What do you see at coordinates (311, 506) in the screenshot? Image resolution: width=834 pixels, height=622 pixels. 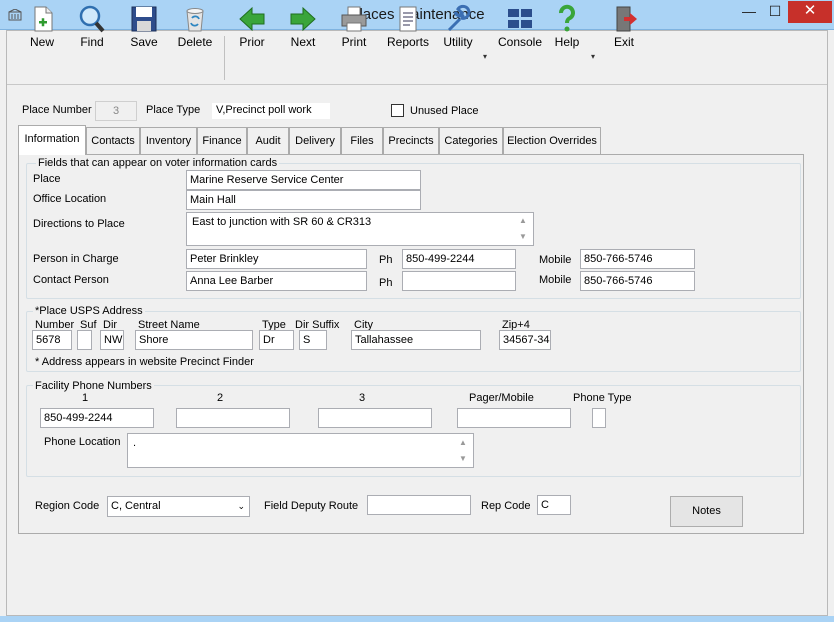 I see `field-deputy-route-label: Field Deputy Route` at bounding box center [311, 506].